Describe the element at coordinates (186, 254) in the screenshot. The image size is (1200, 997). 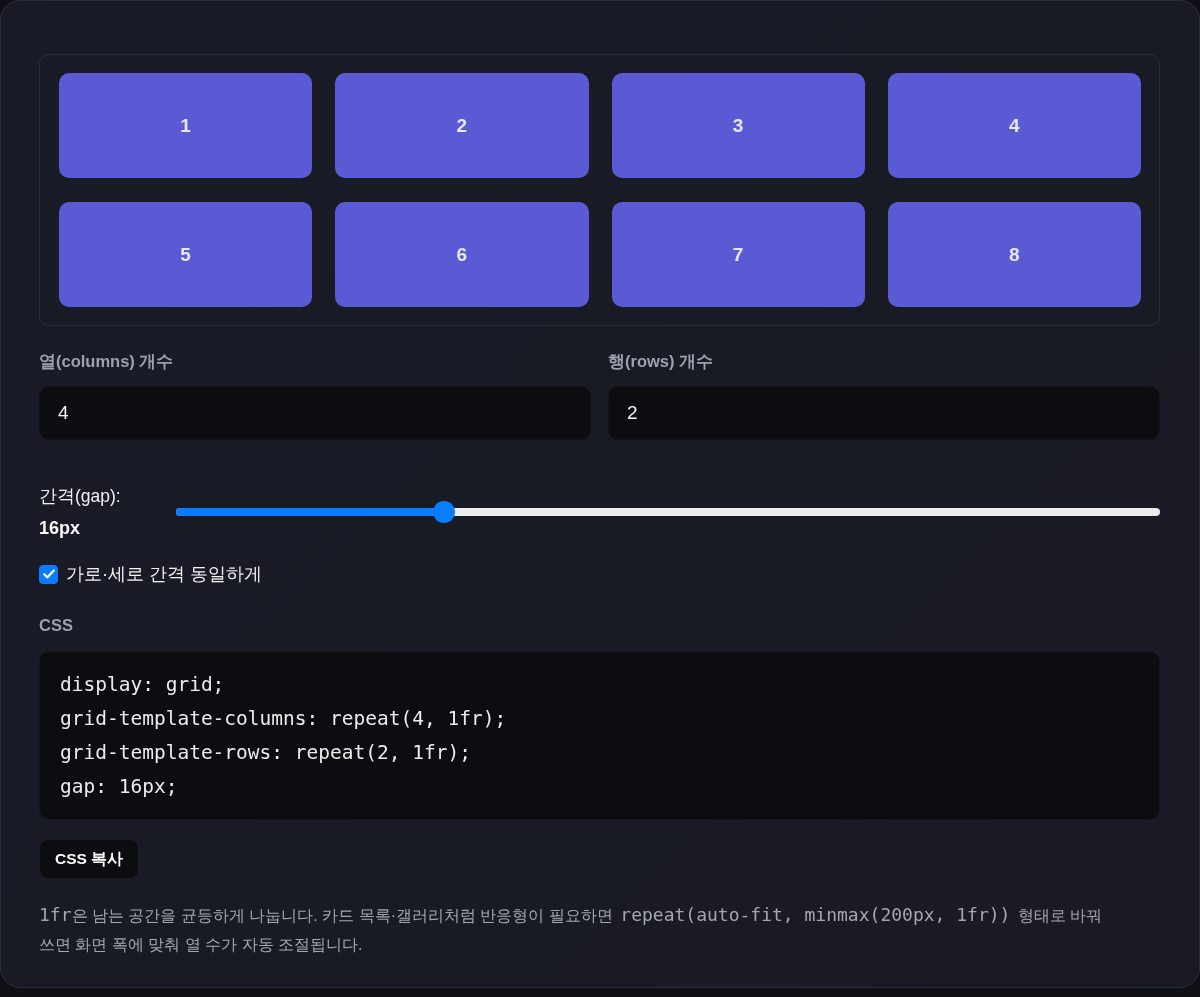
I see `grid-tile: 5` at that location.